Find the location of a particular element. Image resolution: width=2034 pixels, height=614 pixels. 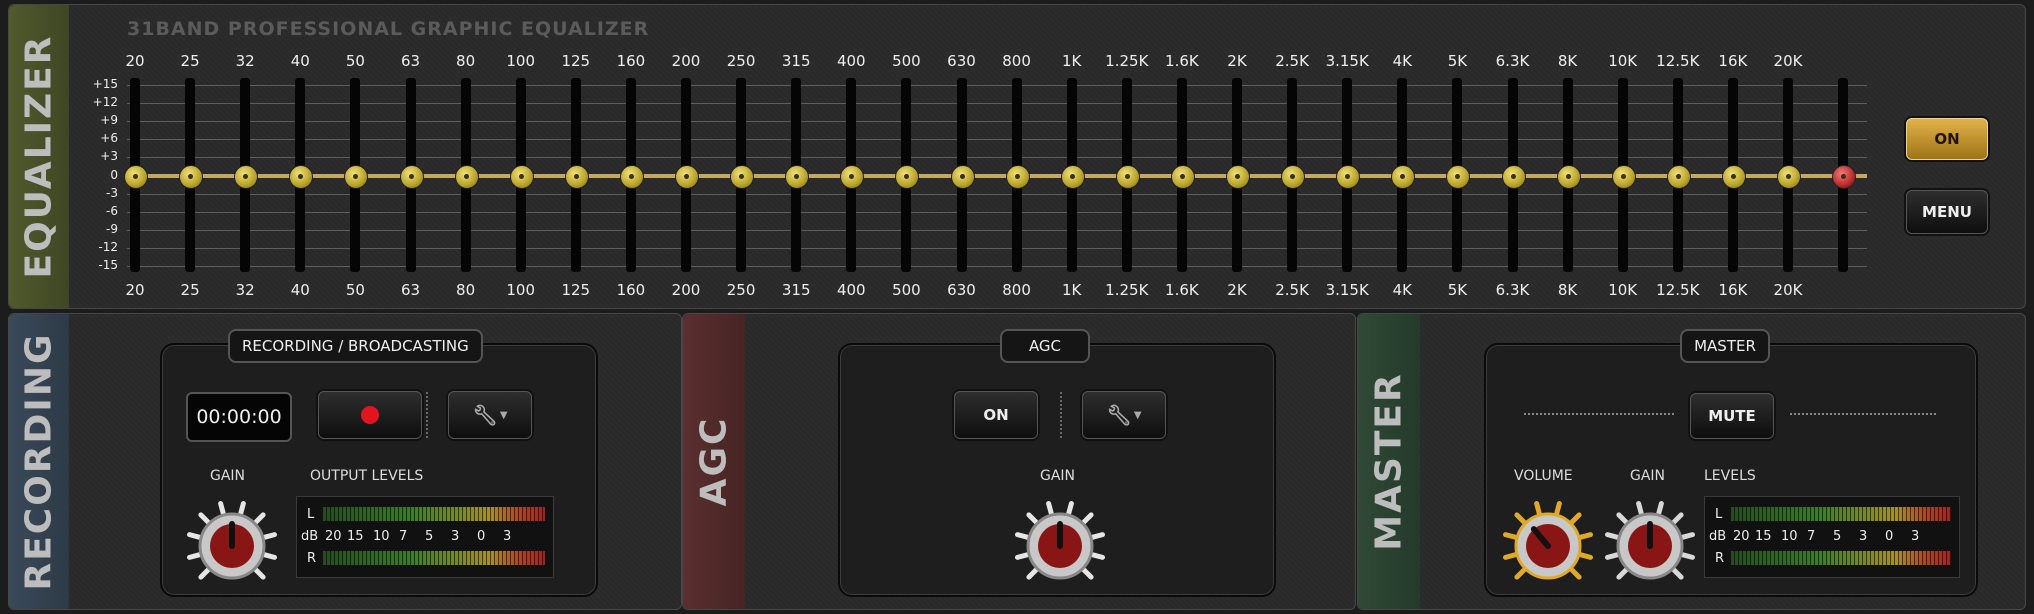

eq-slider-knob-2K is located at coordinates (1238, 176).